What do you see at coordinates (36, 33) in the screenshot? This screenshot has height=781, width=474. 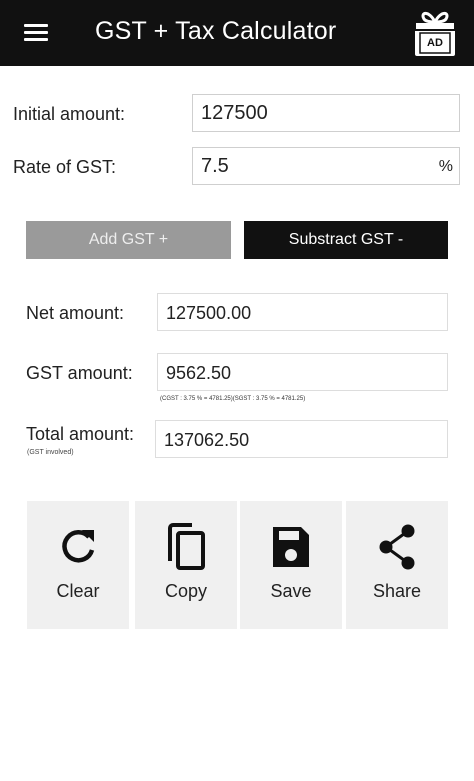 I see `hamburger-menu-icon` at bounding box center [36, 33].